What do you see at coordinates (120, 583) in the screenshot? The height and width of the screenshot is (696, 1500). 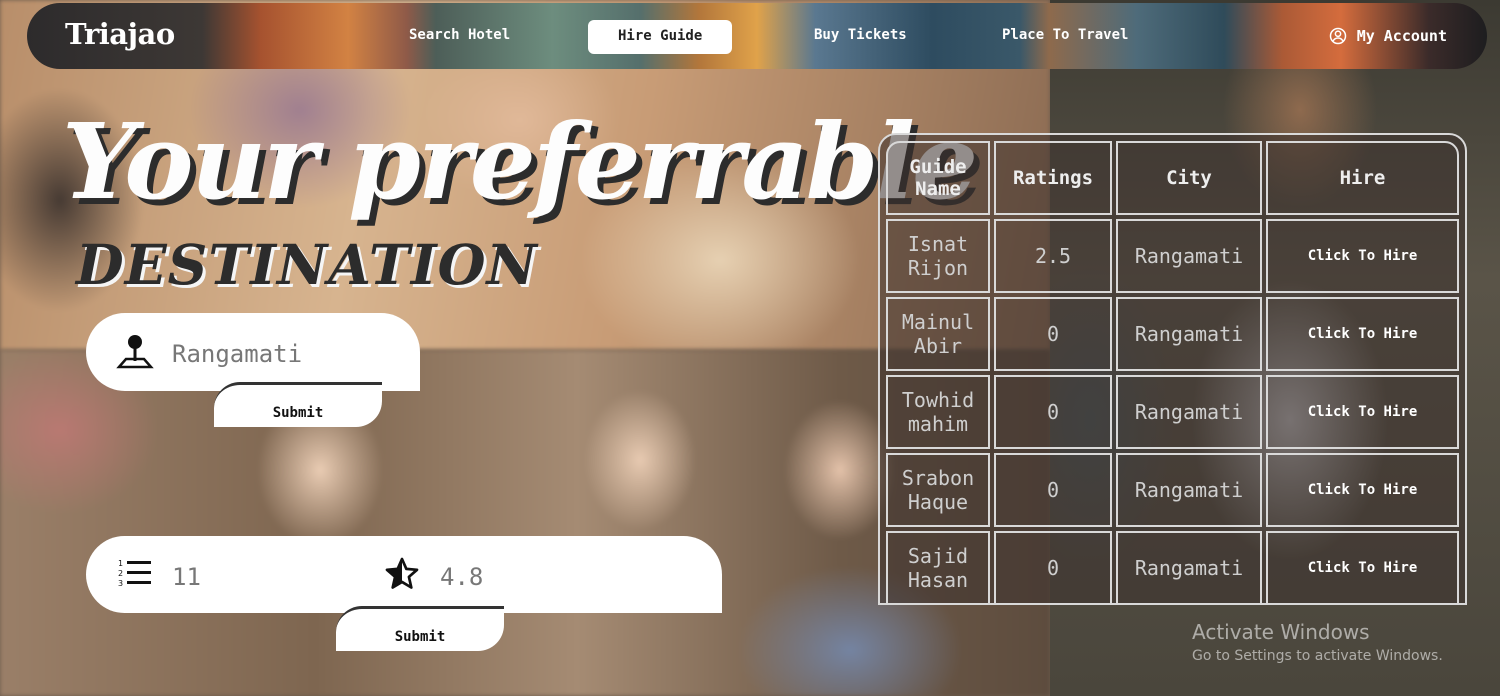 I see `svg-text: 3` at bounding box center [120, 583].